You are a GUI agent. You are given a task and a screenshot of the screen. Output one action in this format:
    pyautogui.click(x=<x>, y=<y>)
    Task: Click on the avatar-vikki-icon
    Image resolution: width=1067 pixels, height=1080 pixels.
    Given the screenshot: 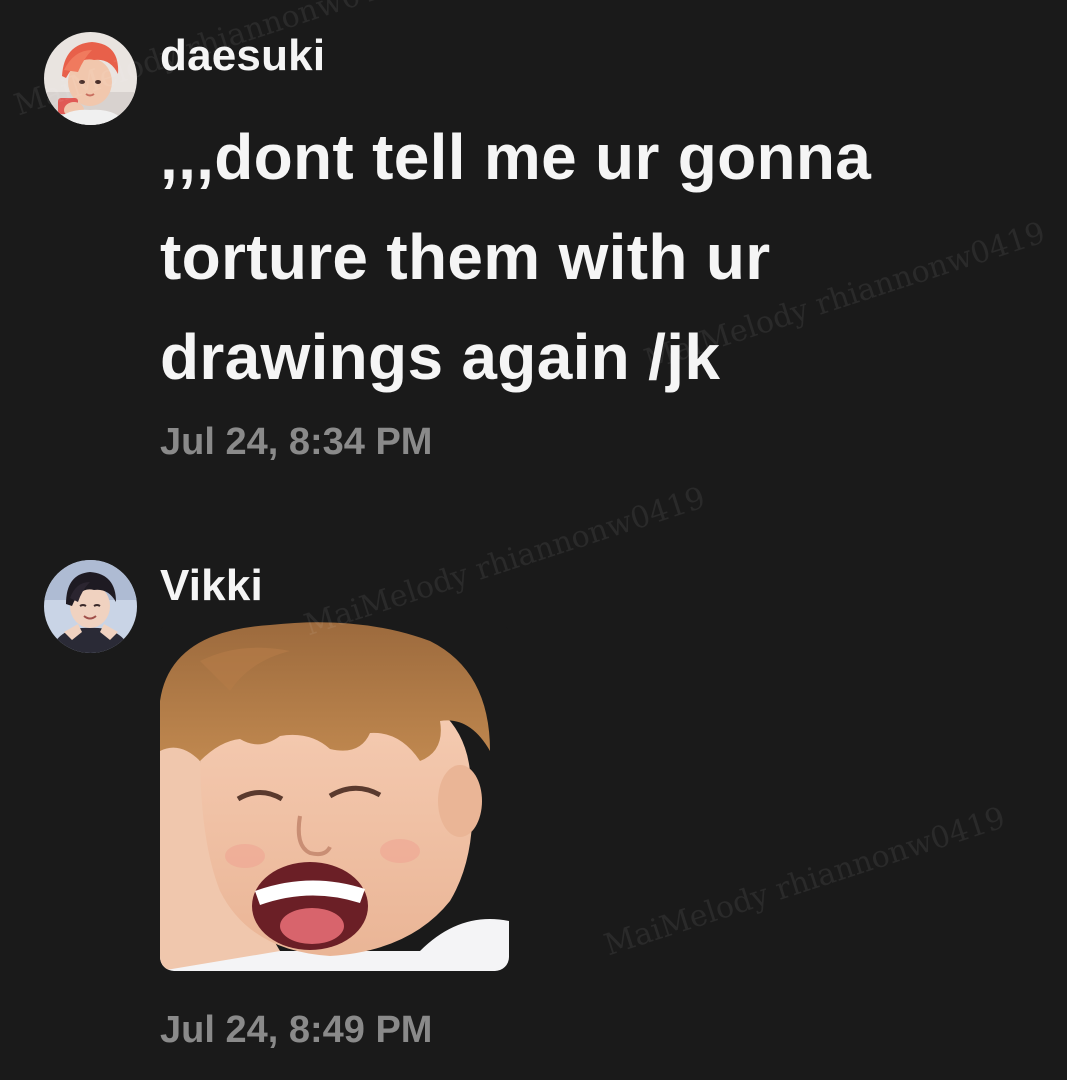 What is the action you would take?
    pyautogui.click(x=90, y=606)
    